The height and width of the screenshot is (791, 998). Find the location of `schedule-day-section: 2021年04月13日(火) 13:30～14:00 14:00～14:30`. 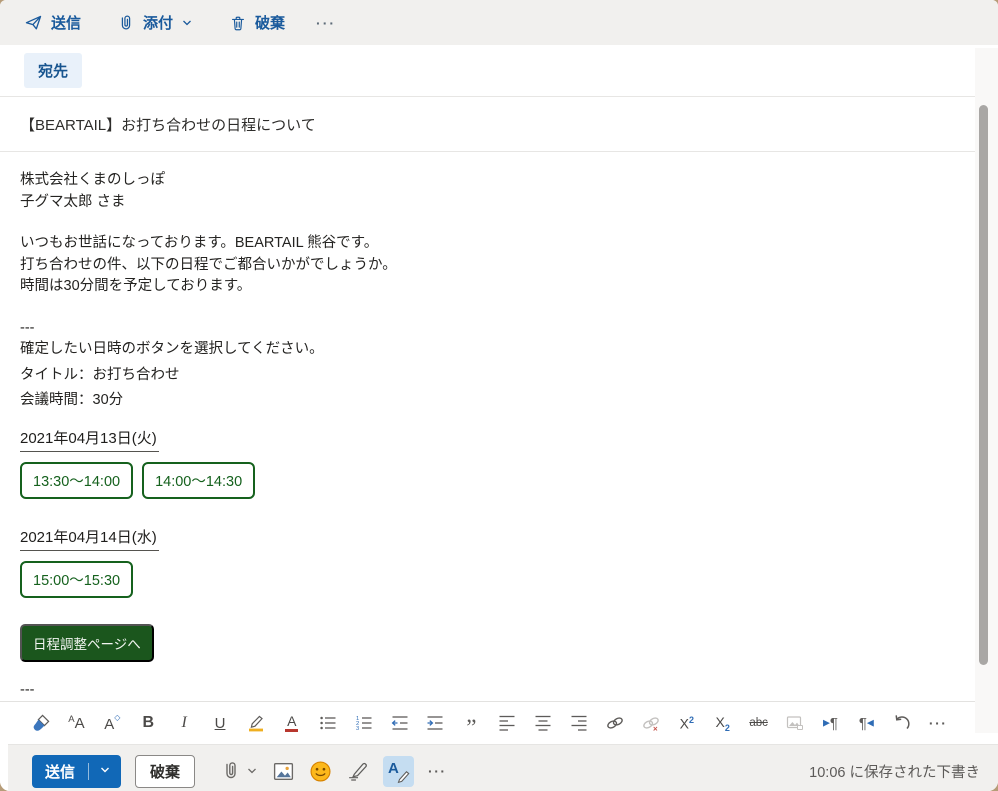

schedule-day-section: 2021年04月13日(火) 13:30～14:00 14:00～14:30 is located at coordinates (487, 455).